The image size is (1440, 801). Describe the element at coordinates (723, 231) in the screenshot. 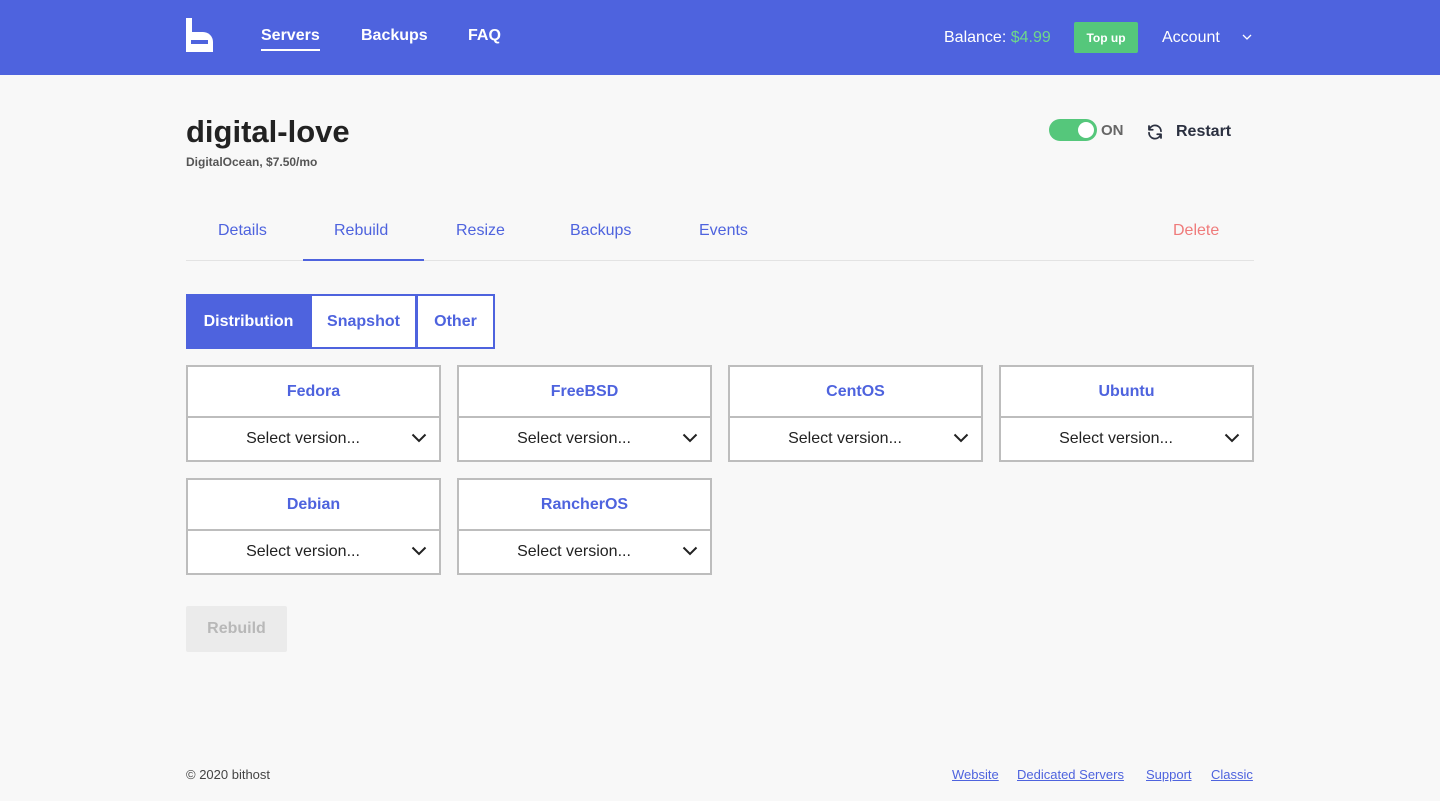

I see `tab-events: Events` at that location.